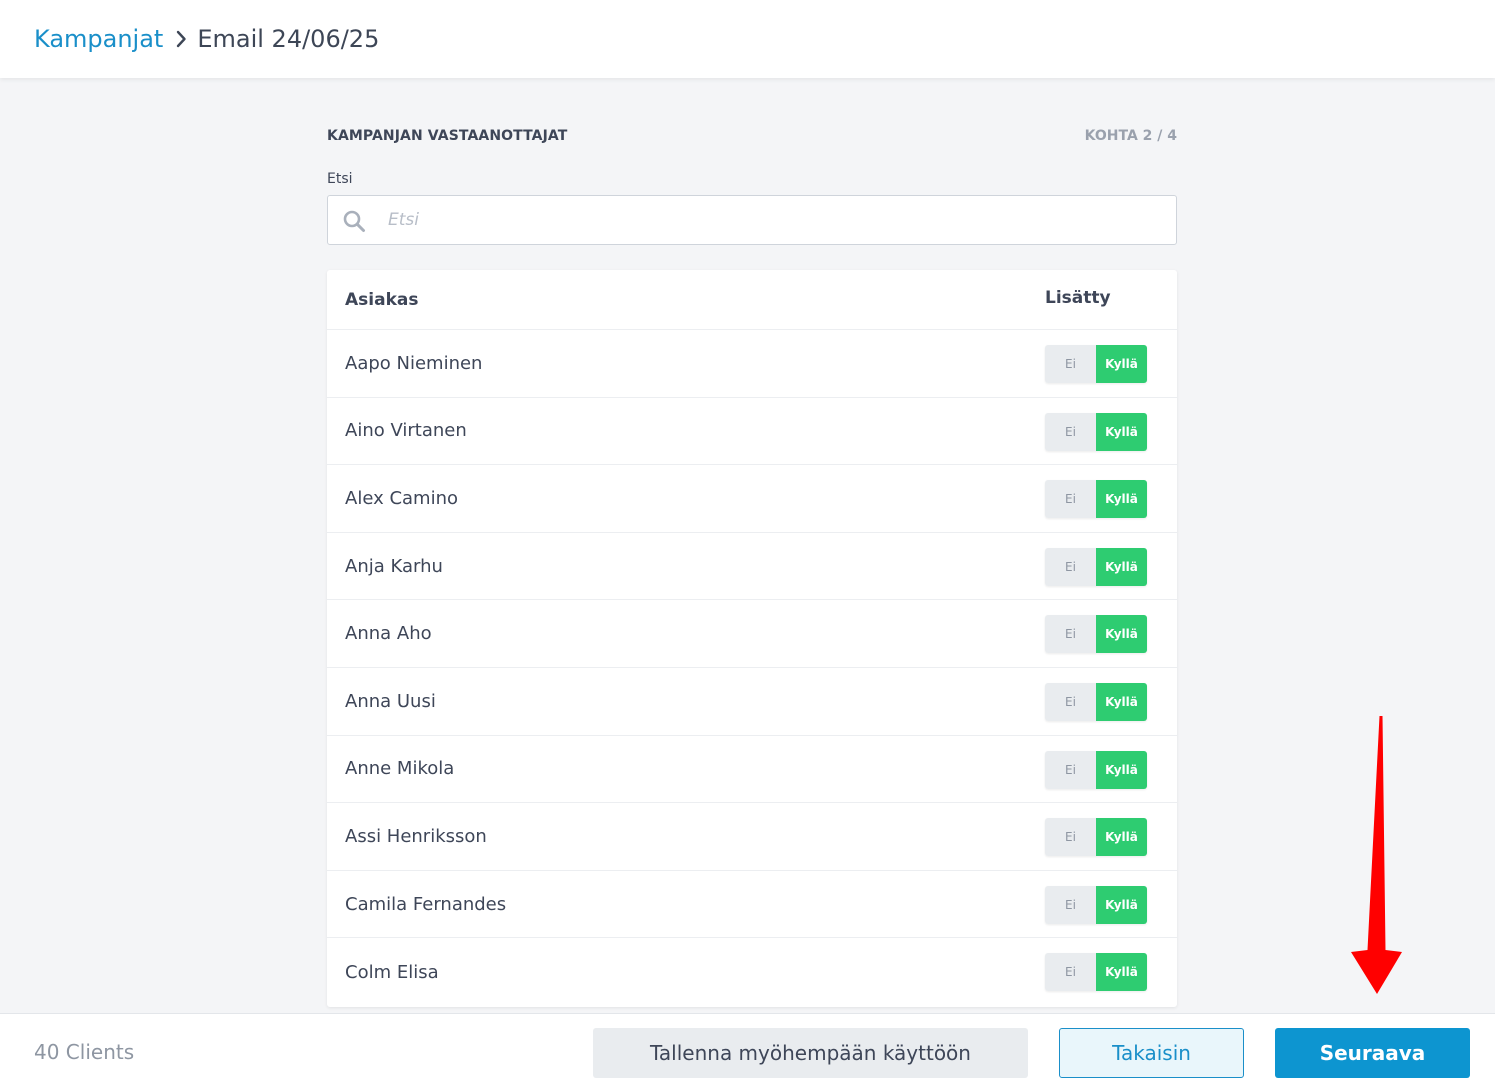  What do you see at coordinates (400, 769) in the screenshot?
I see `client-name: Anne Mikola` at bounding box center [400, 769].